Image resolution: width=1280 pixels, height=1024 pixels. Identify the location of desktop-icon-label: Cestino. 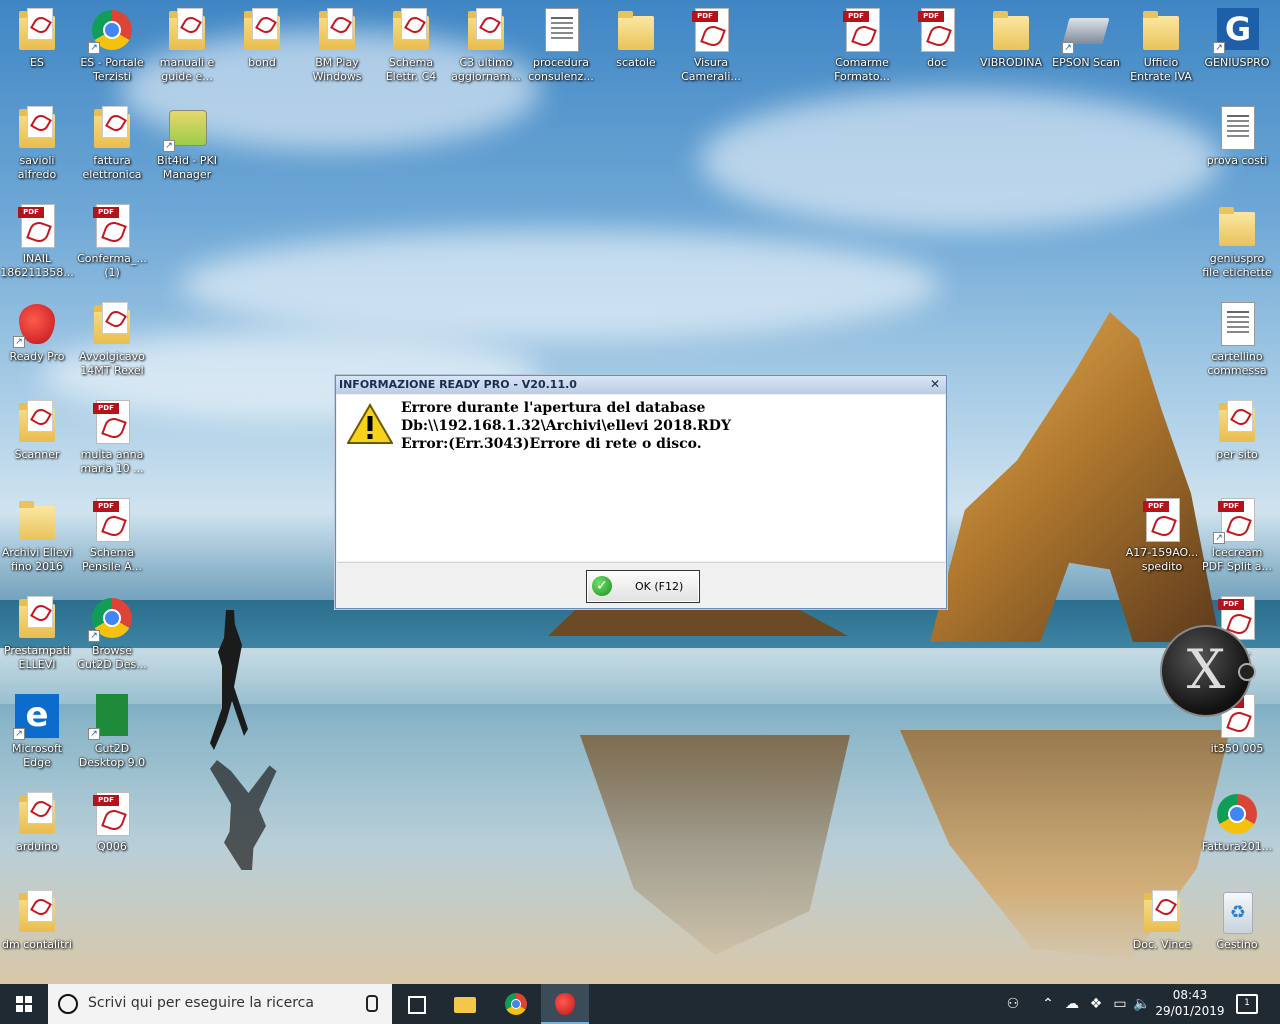
(1237, 944).